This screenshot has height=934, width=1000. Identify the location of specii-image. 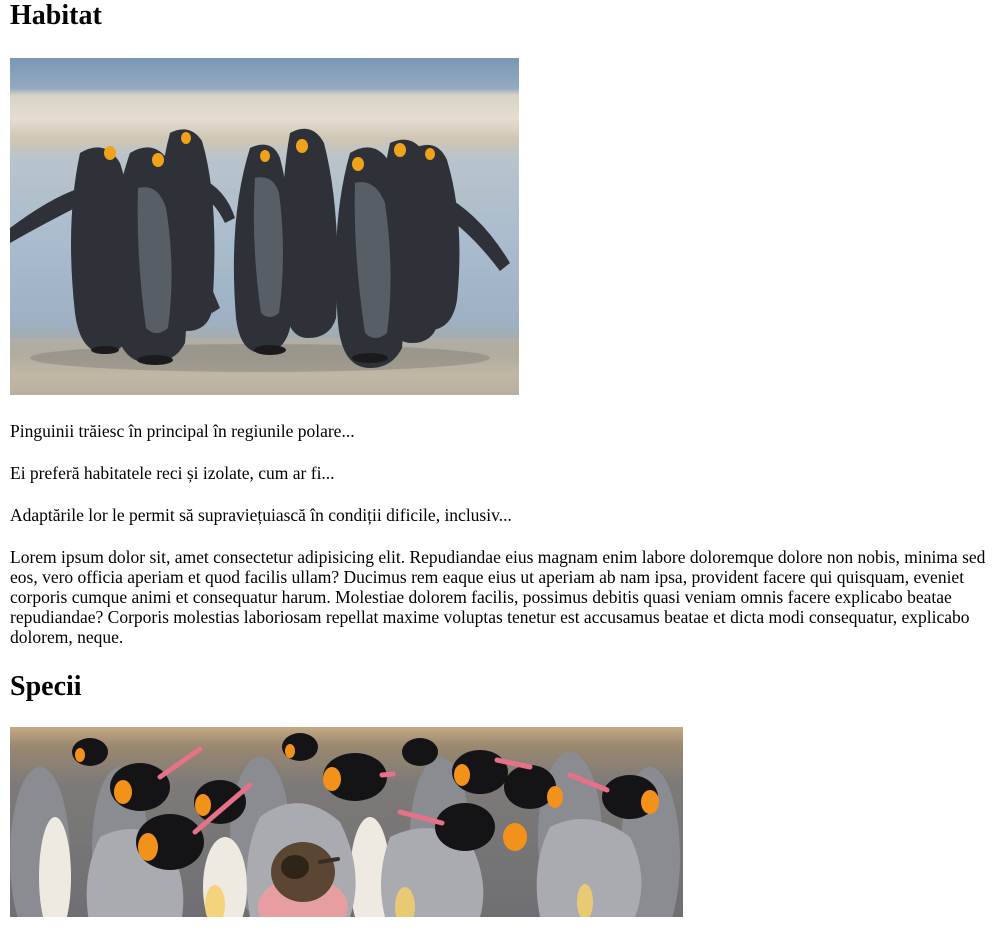
(346, 822).